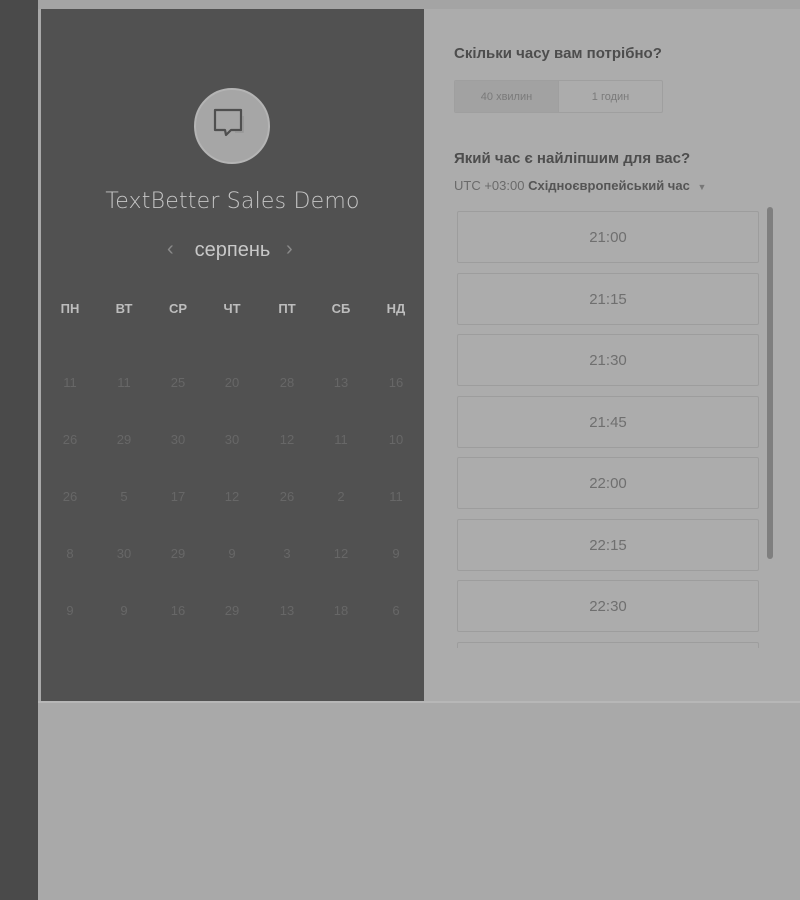 This screenshot has width=800, height=900. Describe the element at coordinates (608, 483) in the screenshot. I see `time-slot-button: 22:00` at that location.